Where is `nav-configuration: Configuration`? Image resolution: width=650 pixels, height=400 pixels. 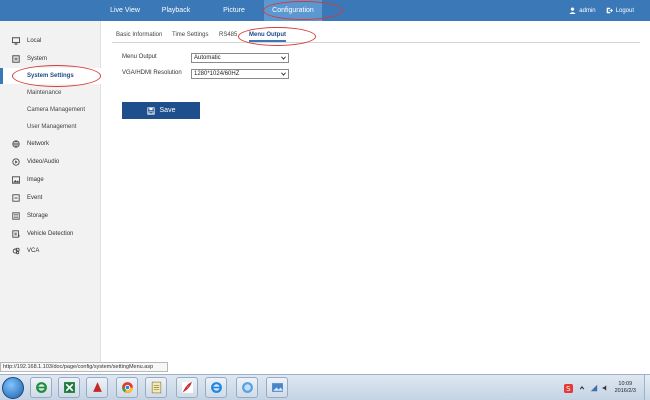 nav-configuration: Configuration is located at coordinates (293, 10).